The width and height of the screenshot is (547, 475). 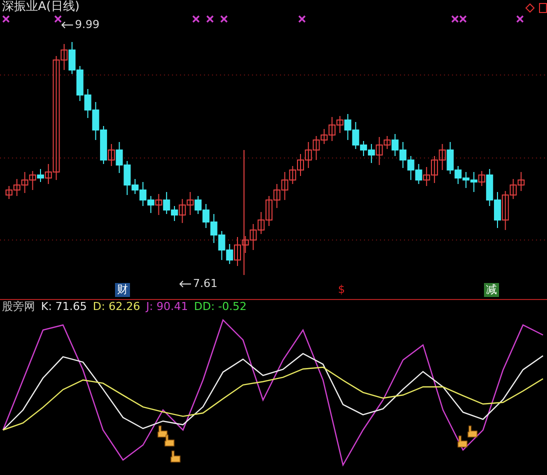 What do you see at coordinates (122, 290) in the screenshot?
I see `event-marker: 财` at bounding box center [122, 290].